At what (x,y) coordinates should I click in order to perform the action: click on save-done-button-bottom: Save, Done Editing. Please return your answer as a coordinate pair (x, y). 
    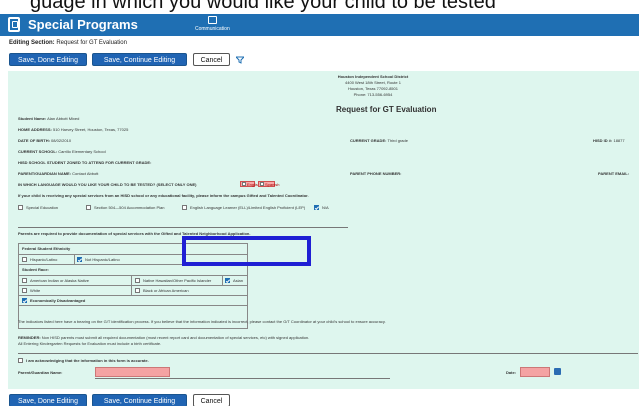
    Looking at the image, I should click on (48, 400).